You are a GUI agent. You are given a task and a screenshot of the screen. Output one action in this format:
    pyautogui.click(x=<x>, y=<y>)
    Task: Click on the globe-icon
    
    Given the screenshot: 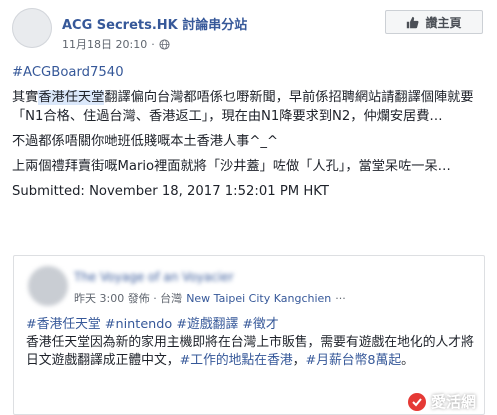 What is the action you would take?
    pyautogui.click(x=164, y=44)
    